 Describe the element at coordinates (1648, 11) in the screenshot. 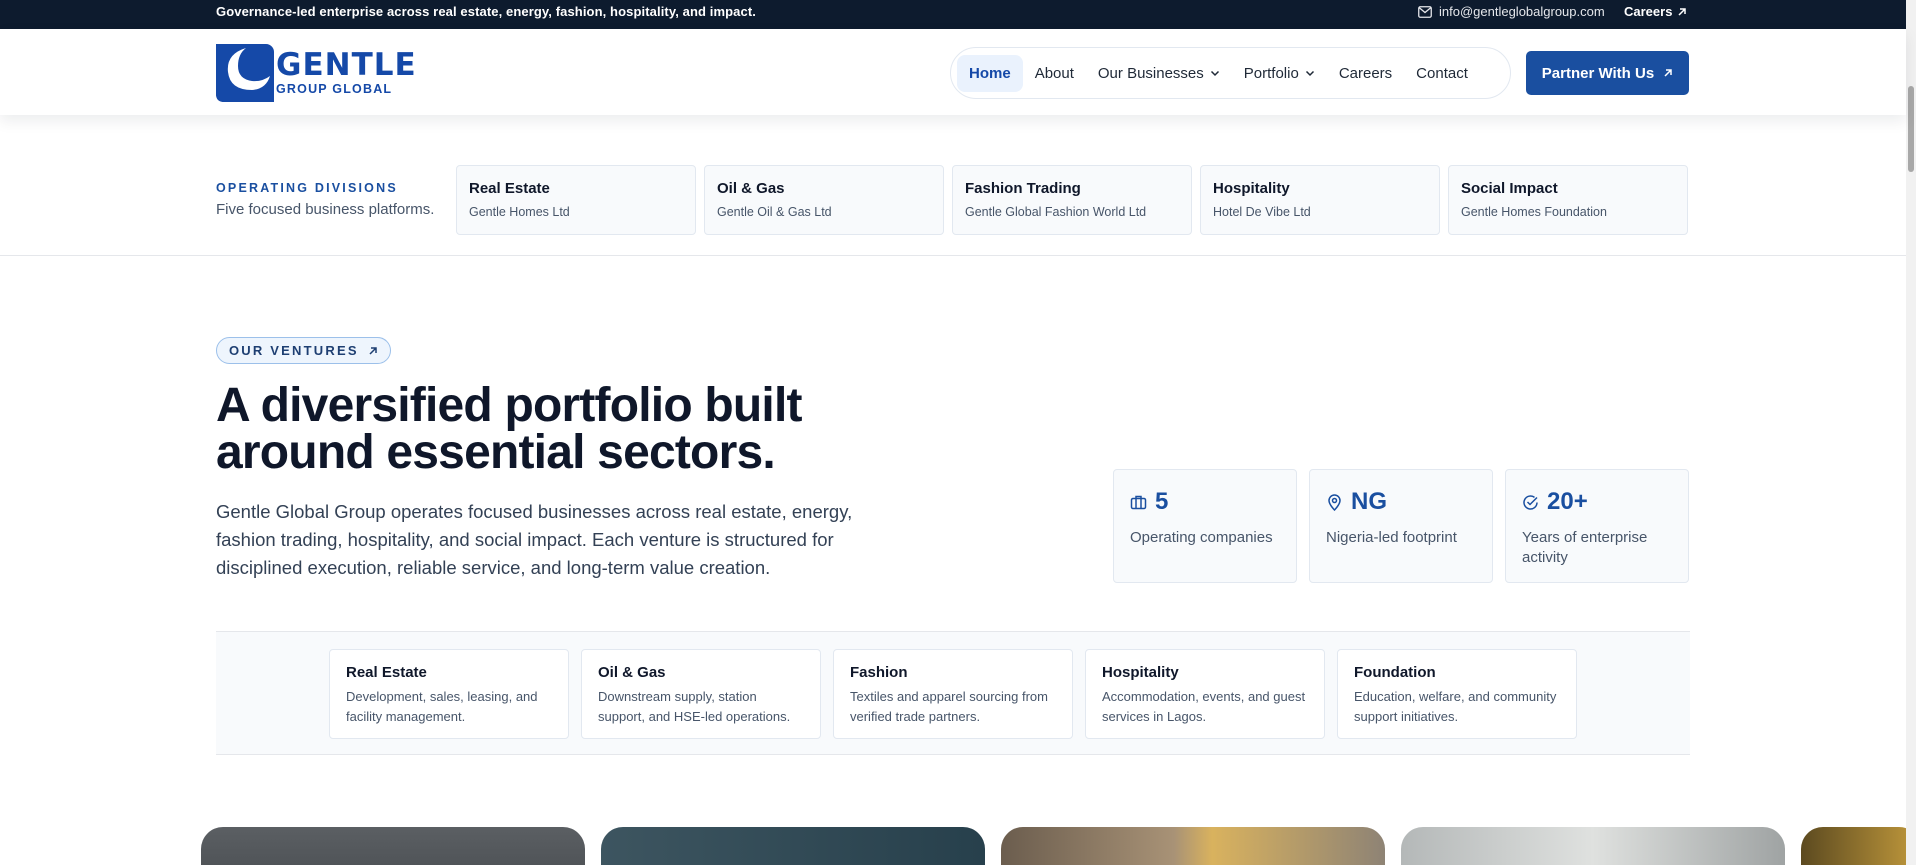

I see `careers-top-label: Careers` at that location.